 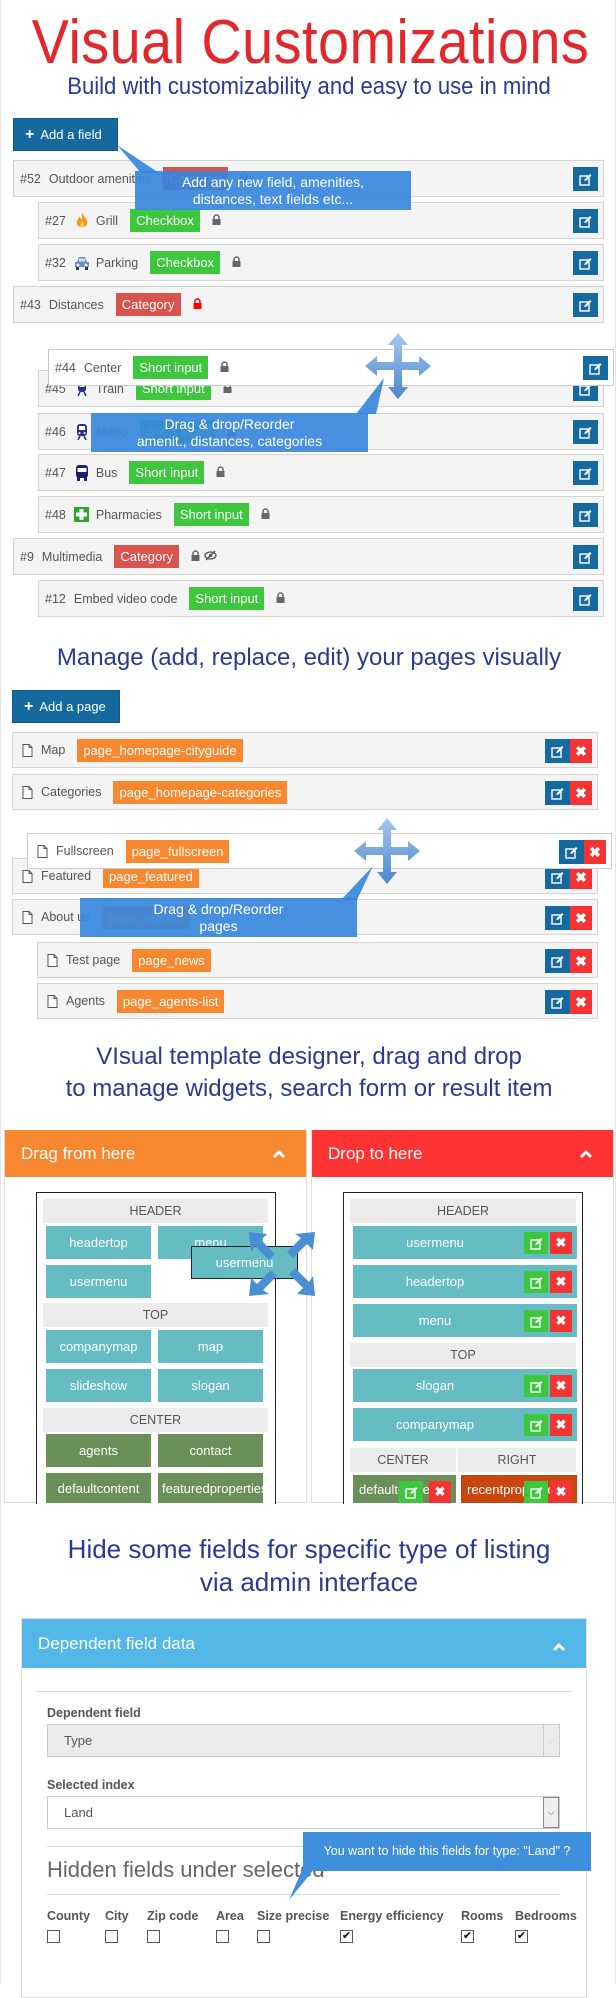 I want to click on tooltip-pointer, so click(x=302, y=1884).